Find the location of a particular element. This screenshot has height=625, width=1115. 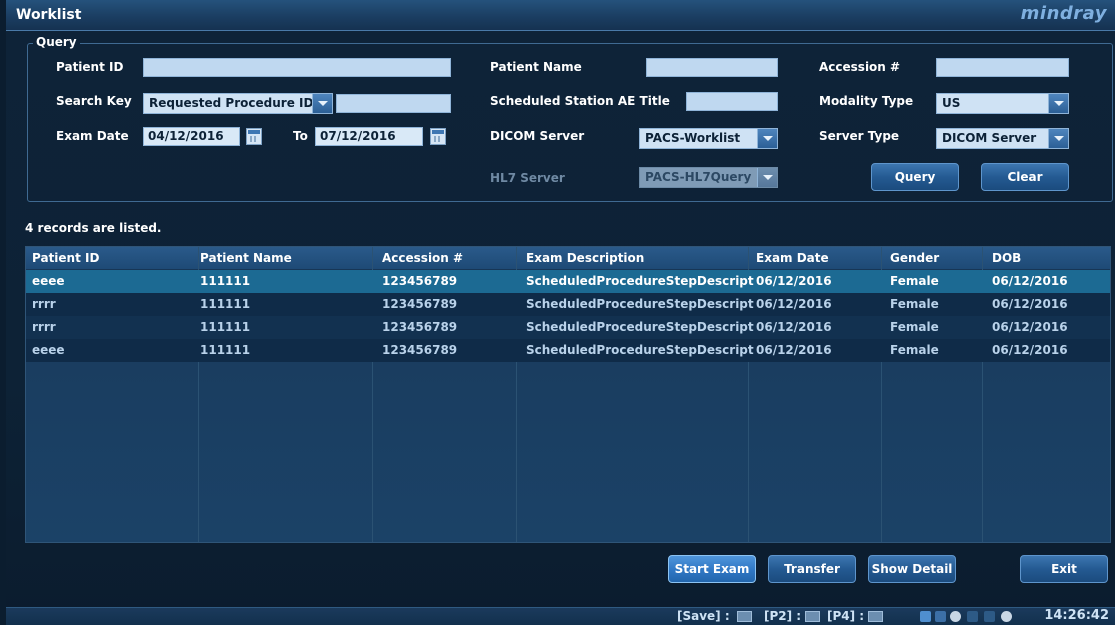

window-title: Worklist is located at coordinates (49, 15).